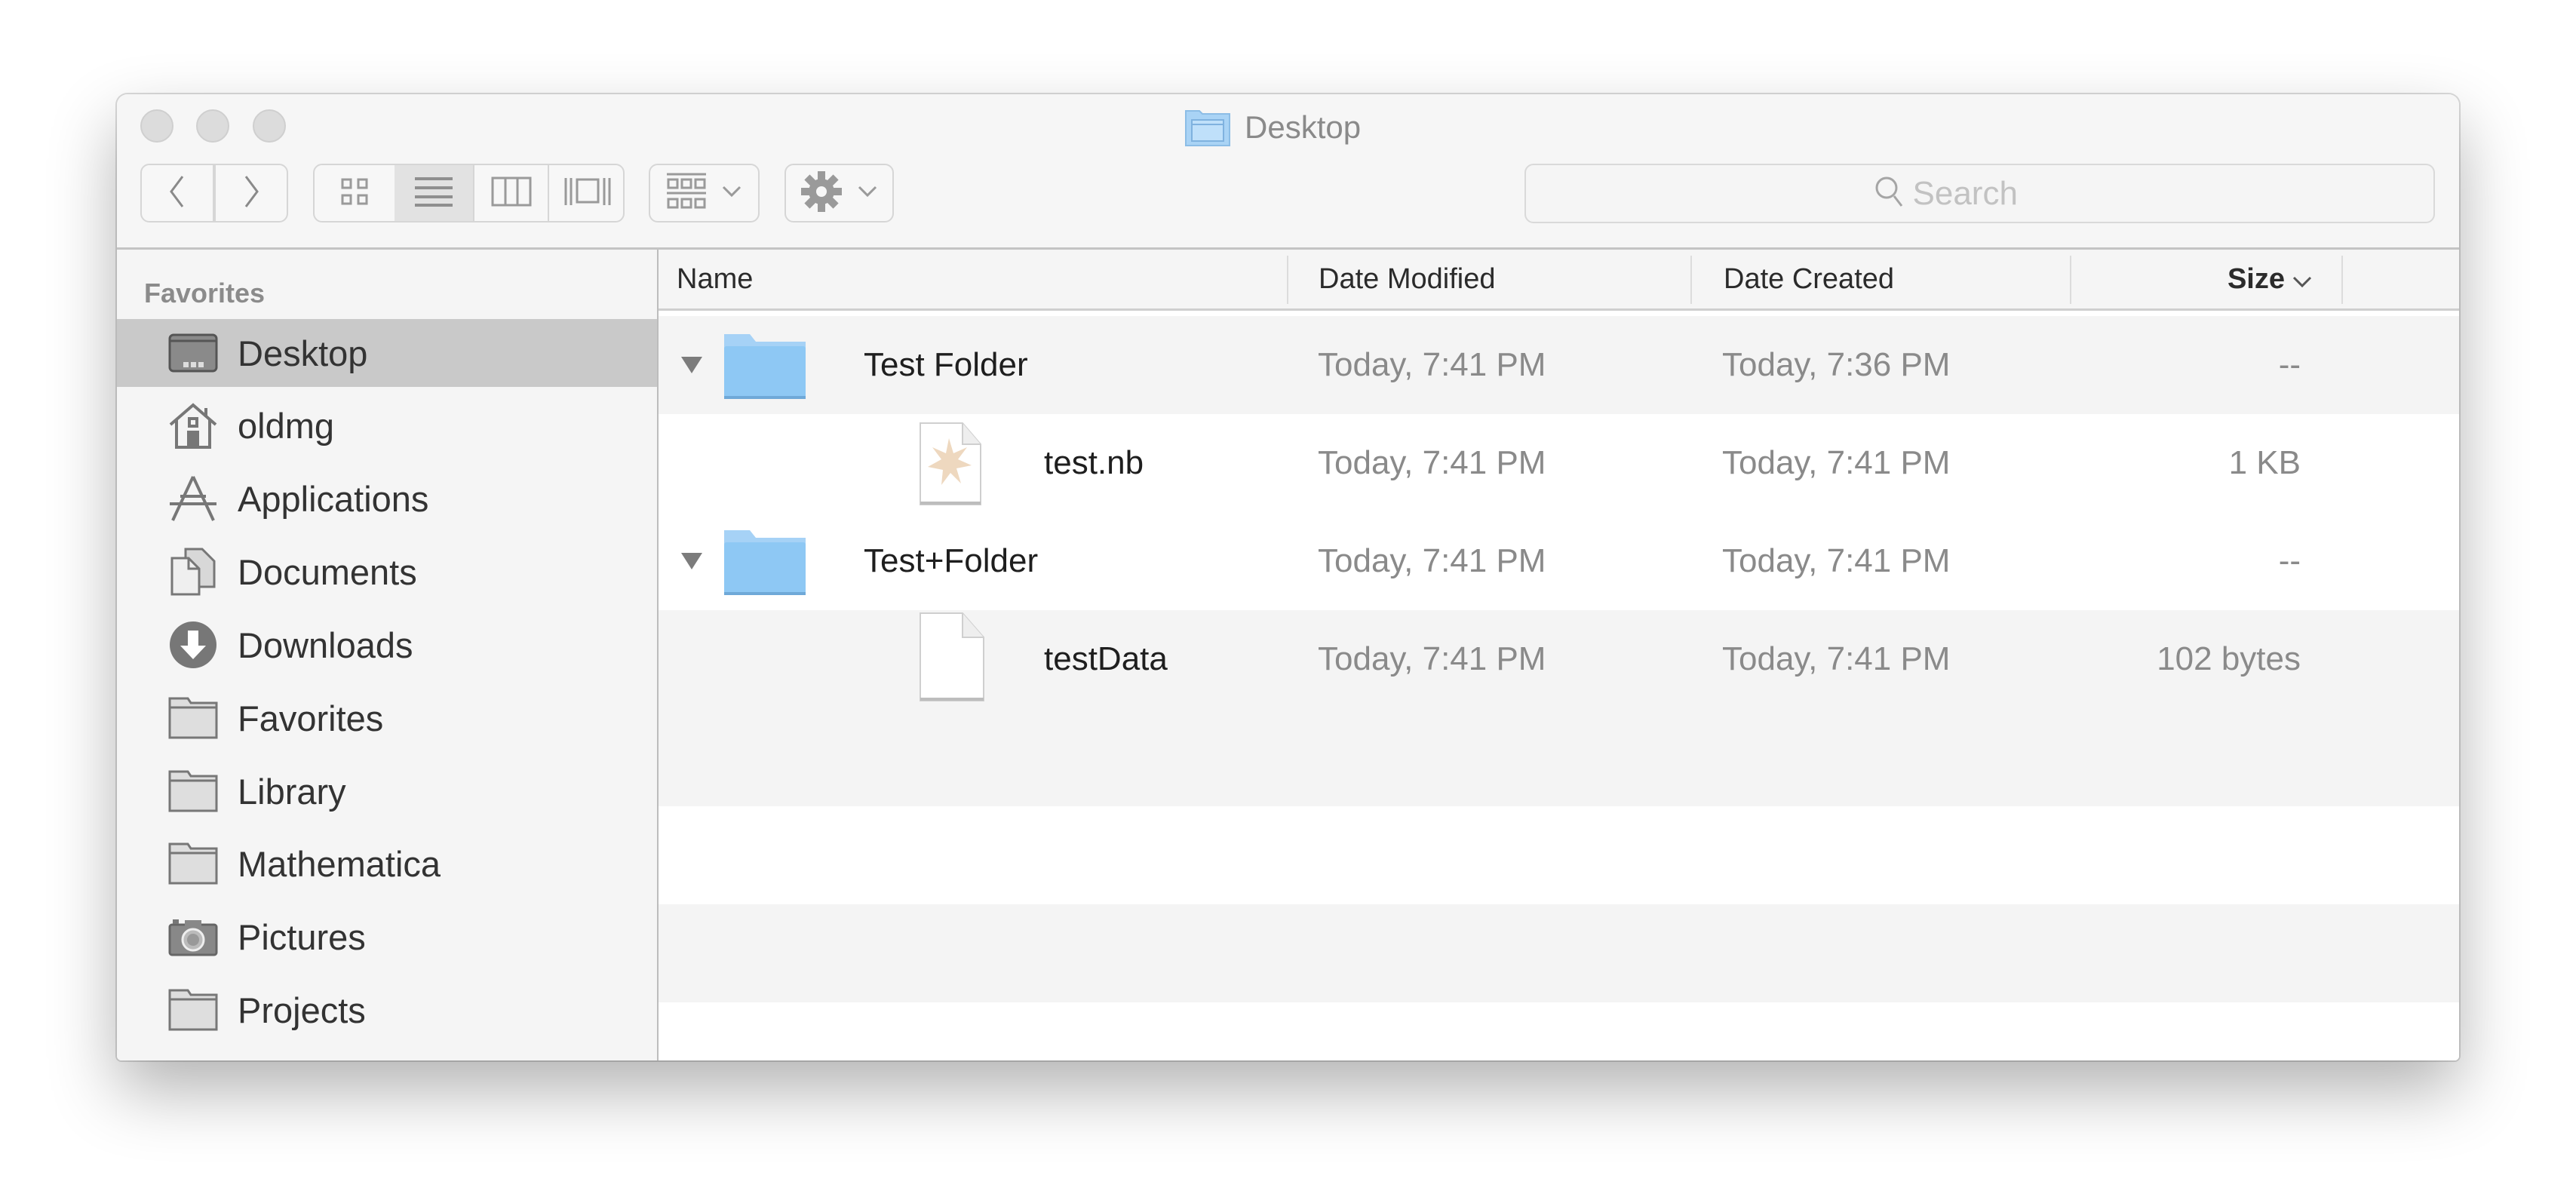  I want to click on sidebar-item-projects: Projects, so click(387, 1010).